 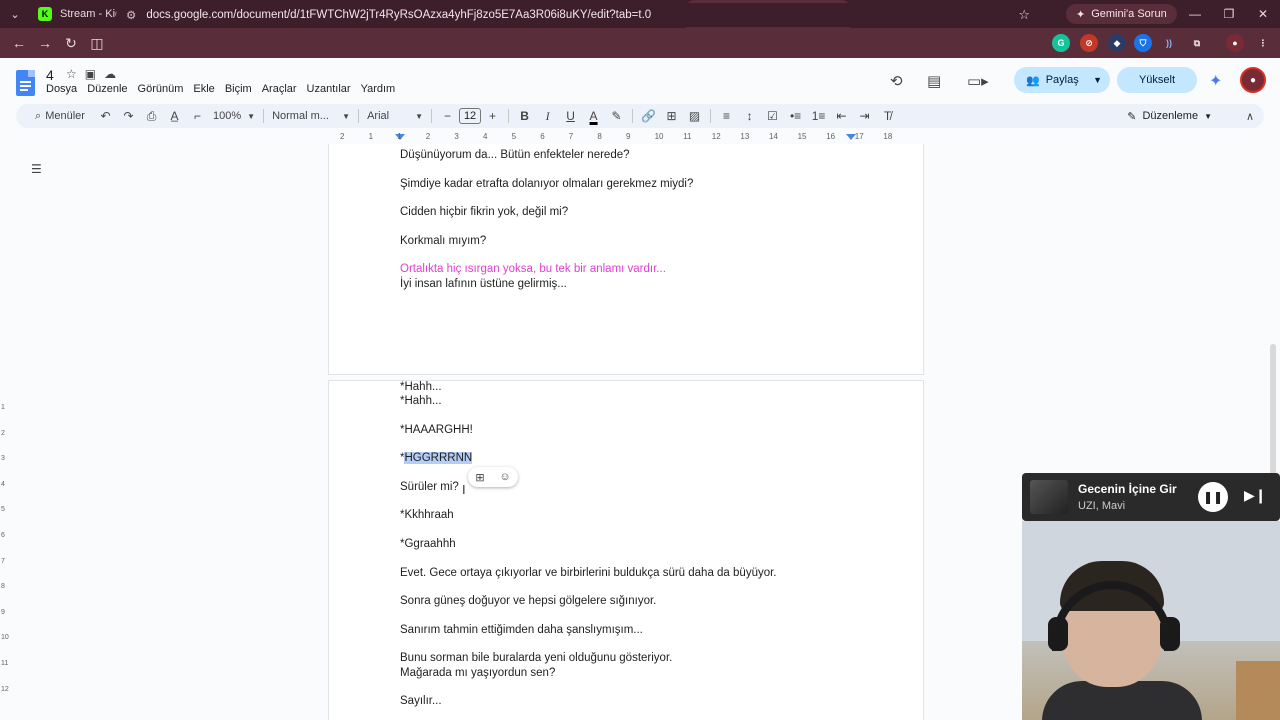 I want to click on print-icon: ⎙, so click(x=151, y=116).